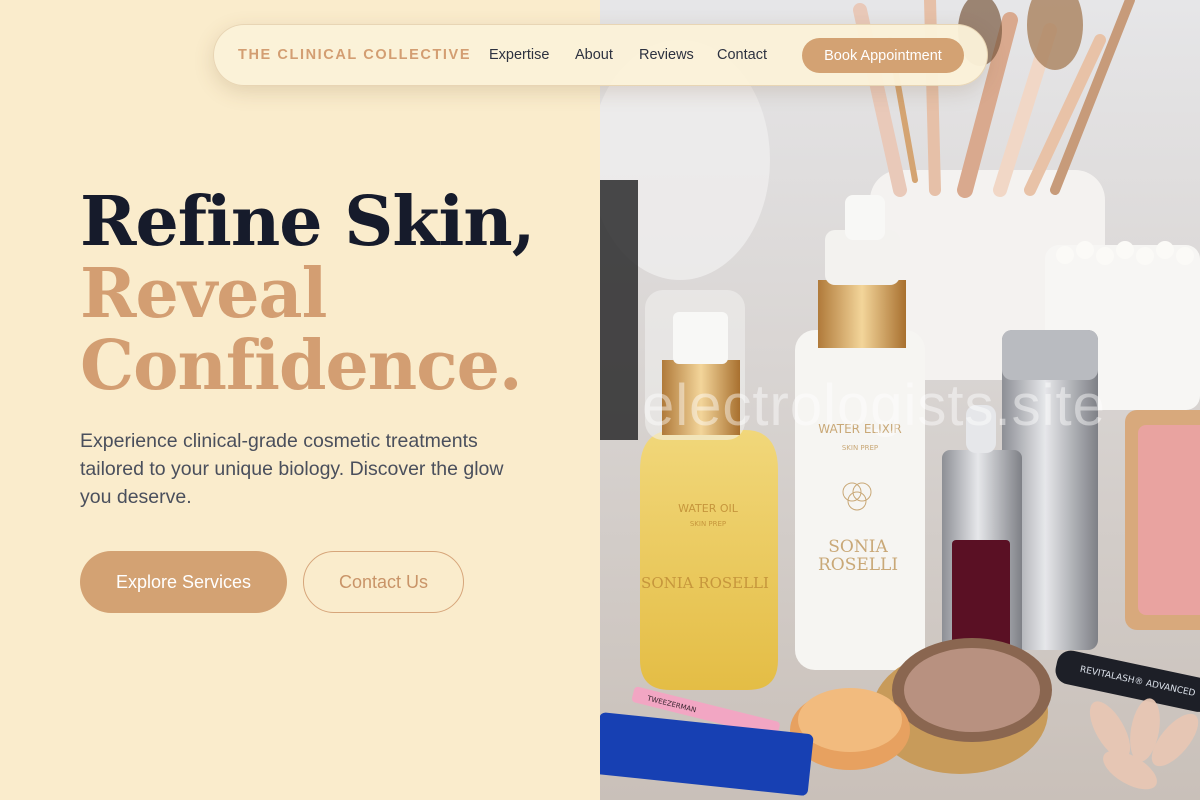  What do you see at coordinates (183, 582) in the screenshot?
I see `explore-services-button: Explore Services` at bounding box center [183, 582].